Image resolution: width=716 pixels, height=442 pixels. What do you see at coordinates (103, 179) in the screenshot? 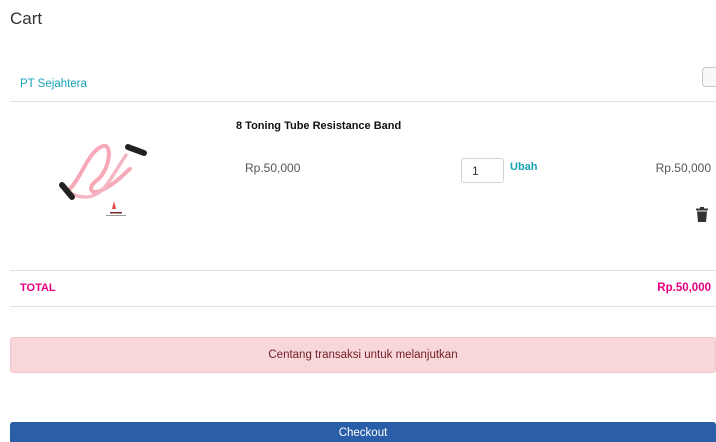
I see `resistance-band-image` at bounding box center [103, 179].